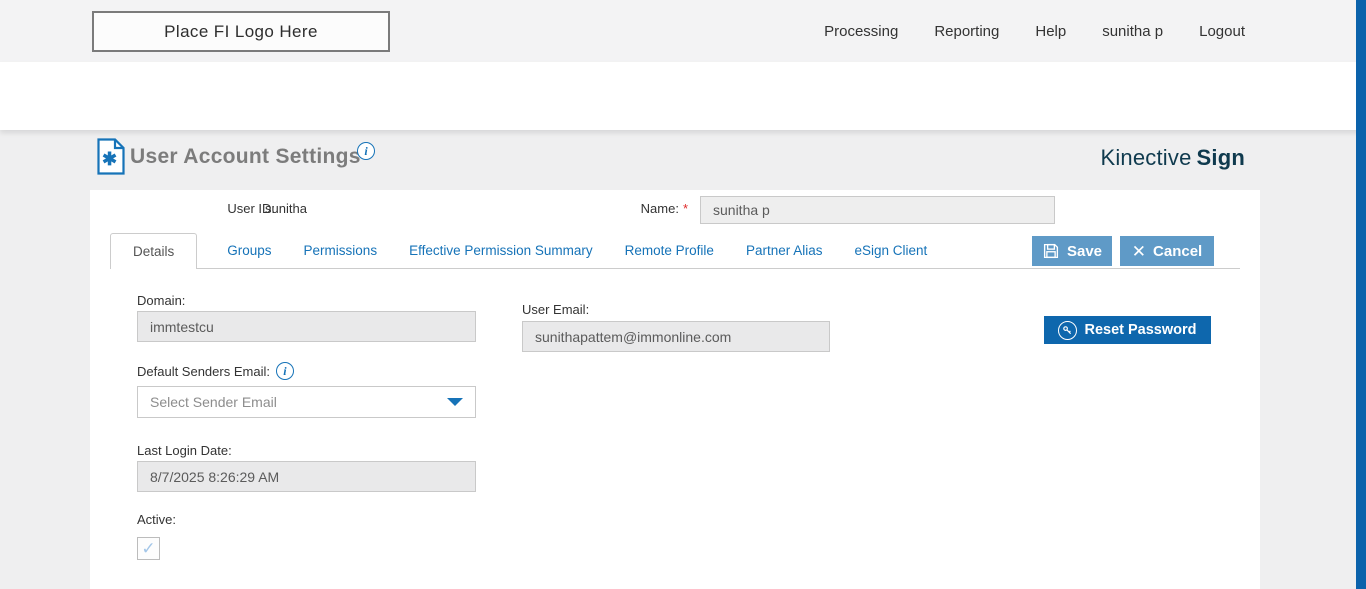 This screenshot has width=1366, height=589. Describe the element at coordinates (1361, 294) in the screenshot. I see `page-scrollbar` at that location.